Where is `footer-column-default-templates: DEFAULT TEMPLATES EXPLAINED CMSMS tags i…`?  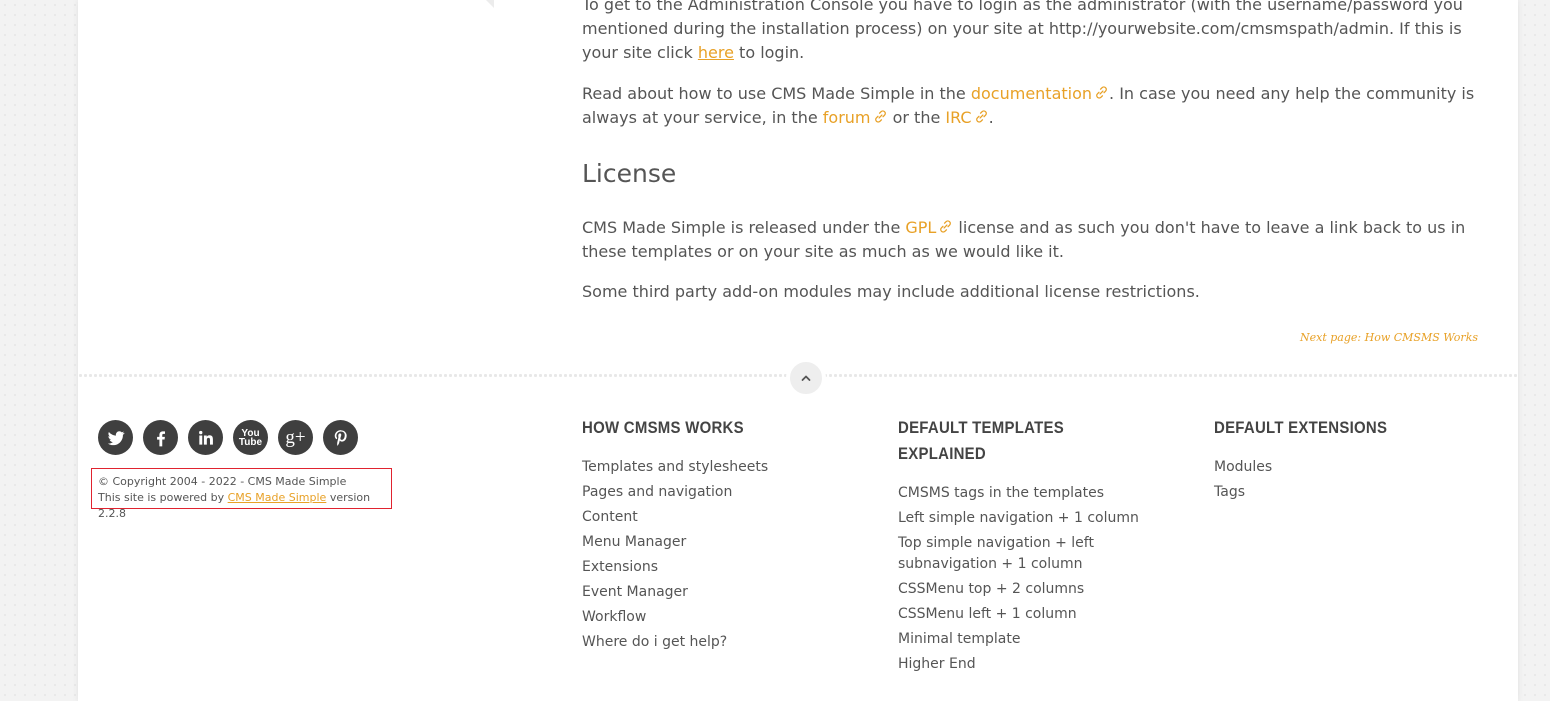 footer-column-default-templates: DEFAULT TEMPLATES EXPLAINED CMSMS tags i… is located at coordinates (1043, 547).